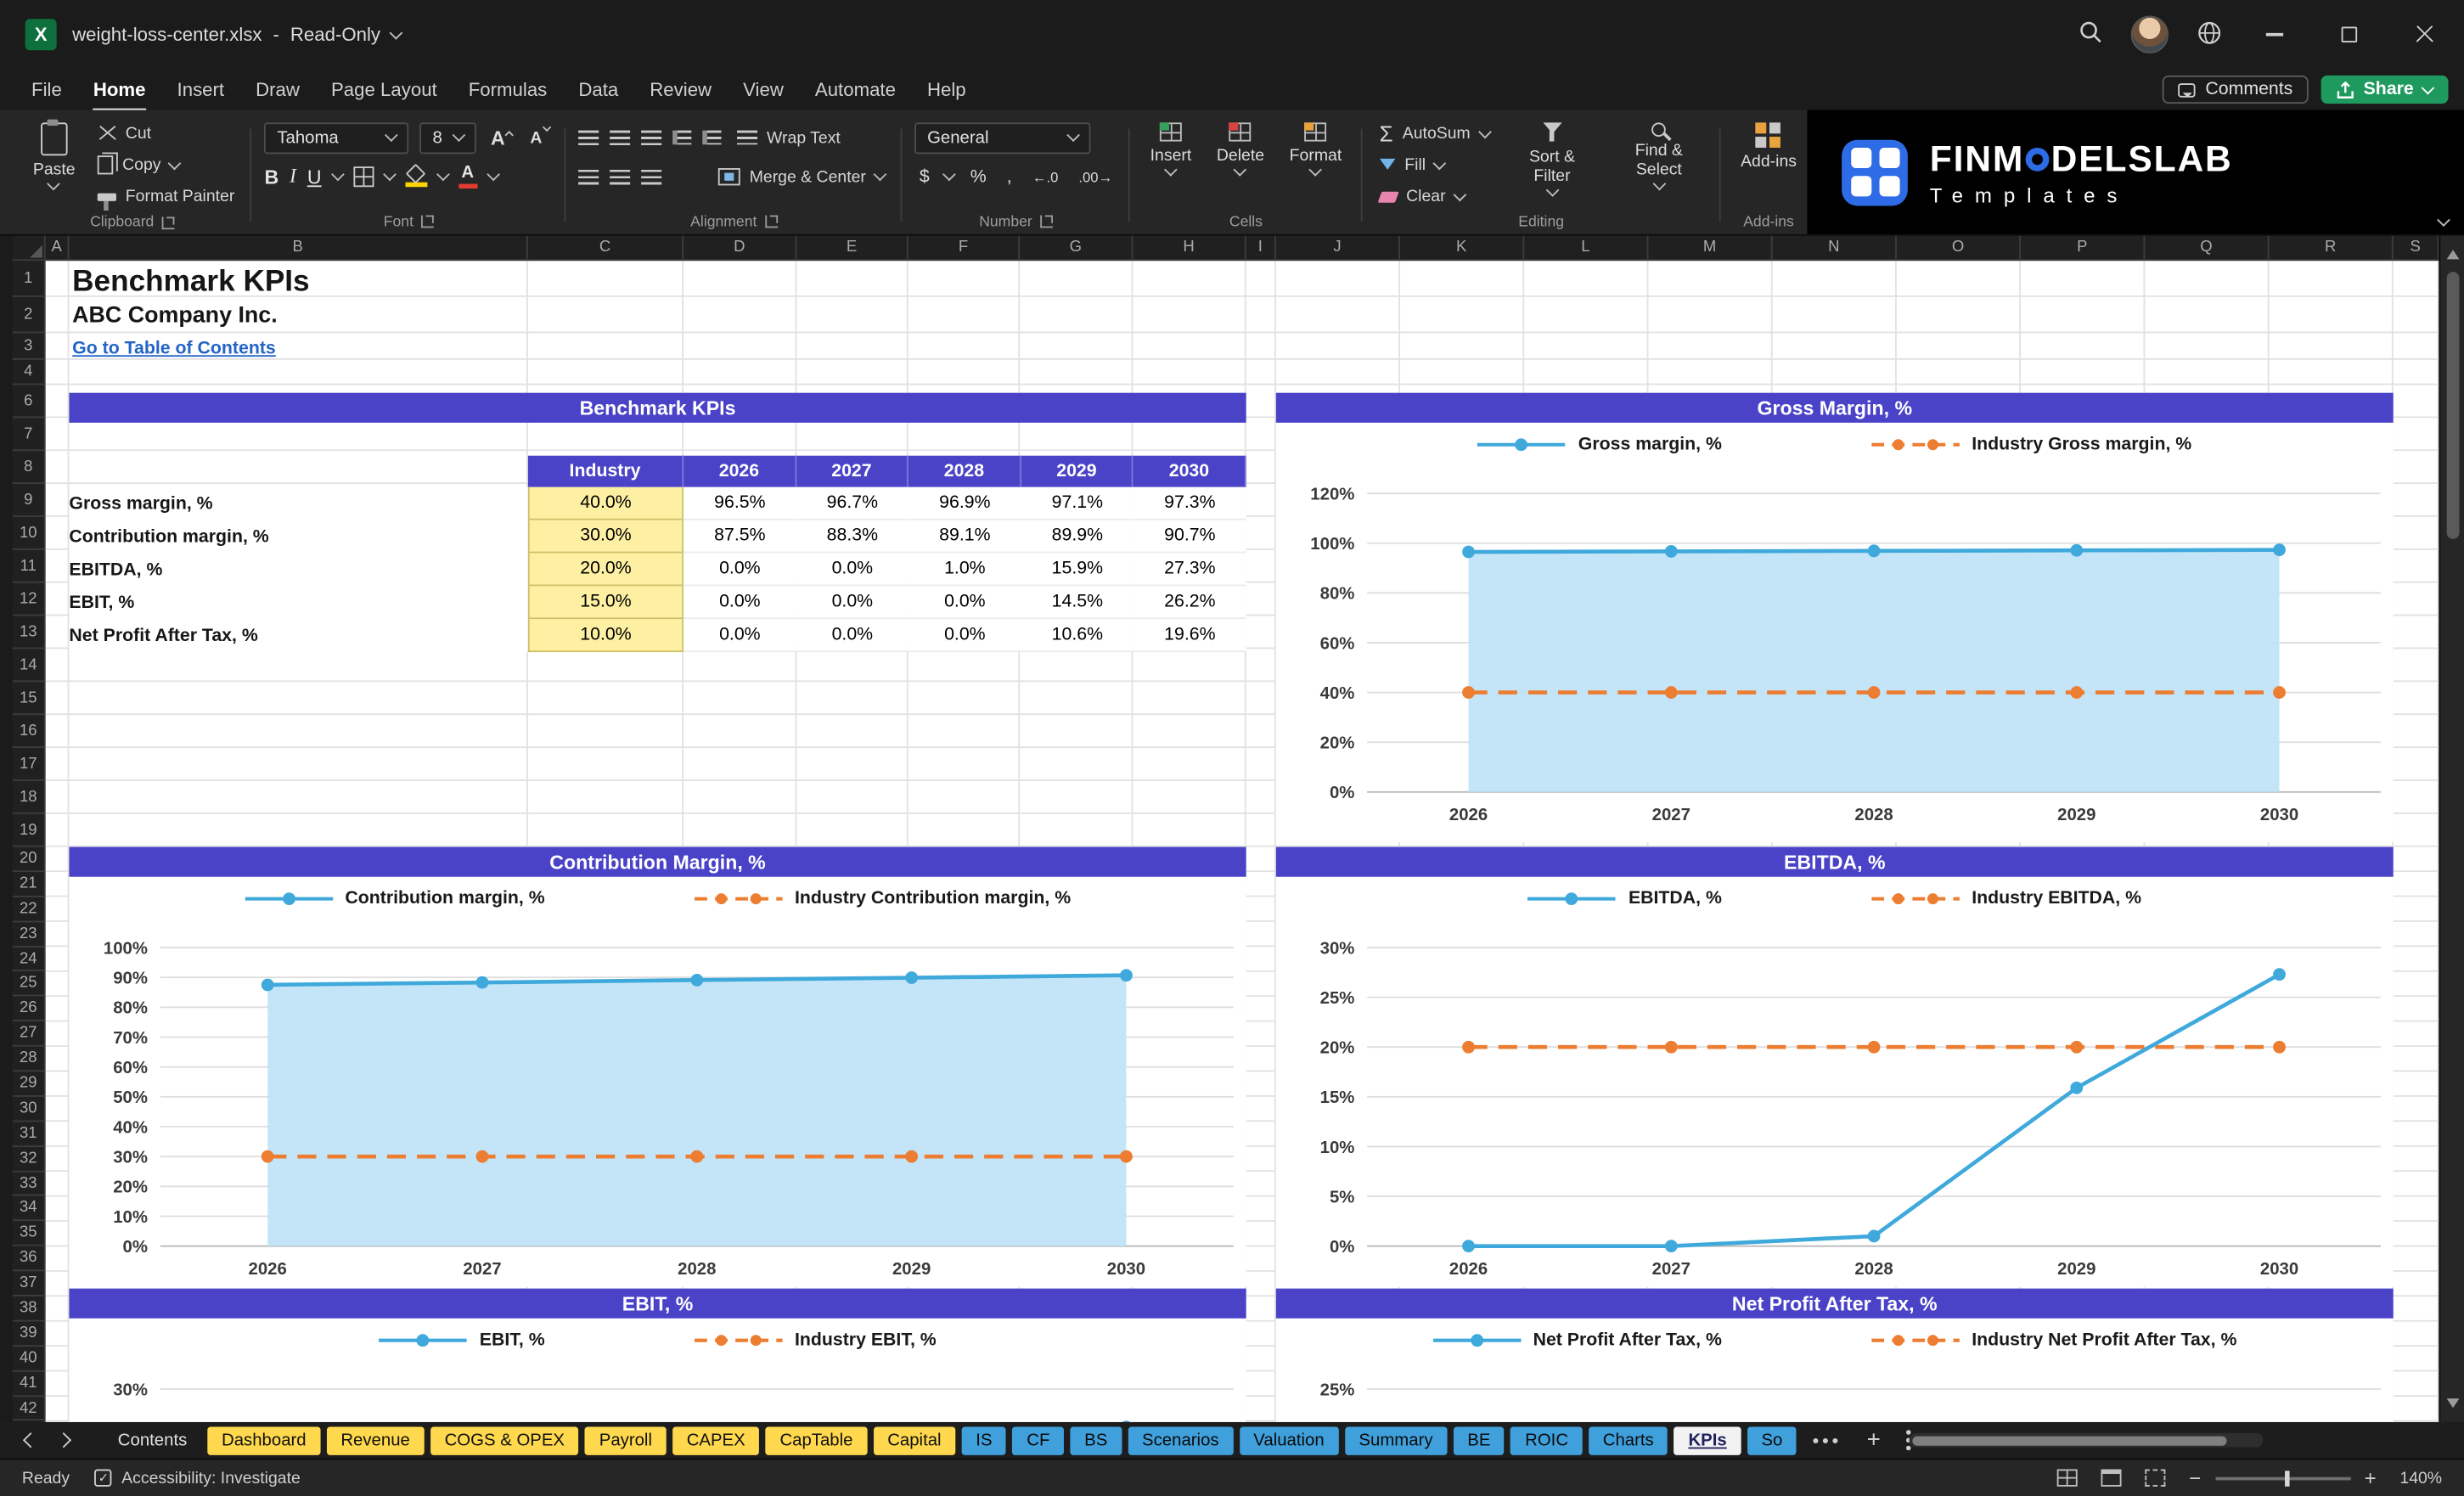 The width and height of the screenshot is (2464, 1496). What do you see at coordinates (2067, 1478) in the screenshot?
I see `normal-view-icon` at bounding box center [2067, 1478].